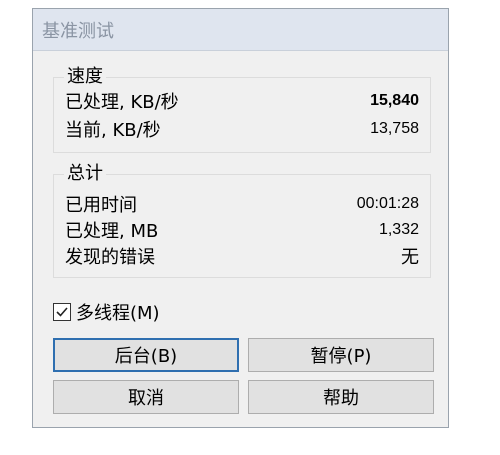 The image size is (500, 455). I want to click on checkmark-icon, so click(62, 312).